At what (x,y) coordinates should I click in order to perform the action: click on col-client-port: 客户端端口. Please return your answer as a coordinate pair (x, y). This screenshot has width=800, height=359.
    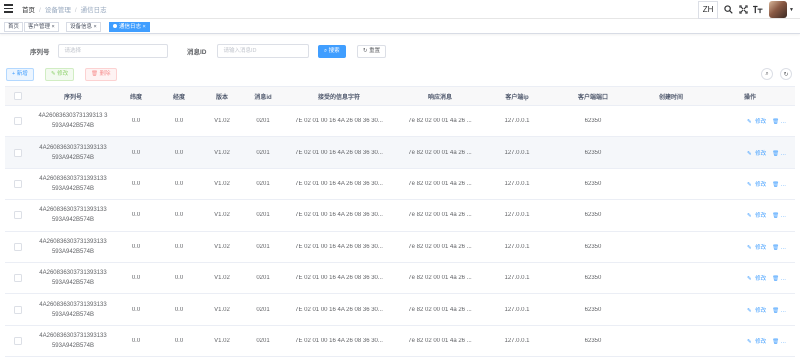
    Looking at the image, I should click on (592, 97).